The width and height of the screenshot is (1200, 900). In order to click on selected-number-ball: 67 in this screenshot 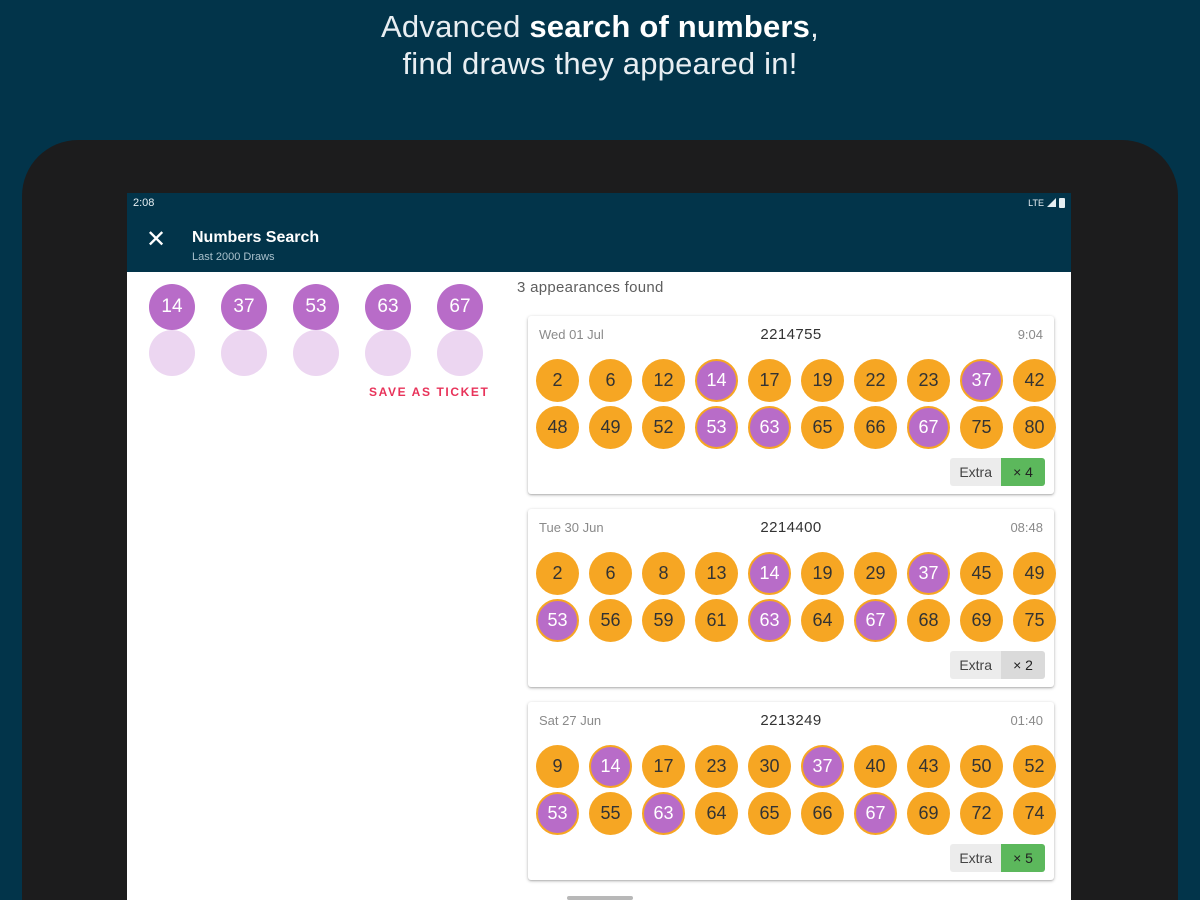, I will do `click(460, 307)`.